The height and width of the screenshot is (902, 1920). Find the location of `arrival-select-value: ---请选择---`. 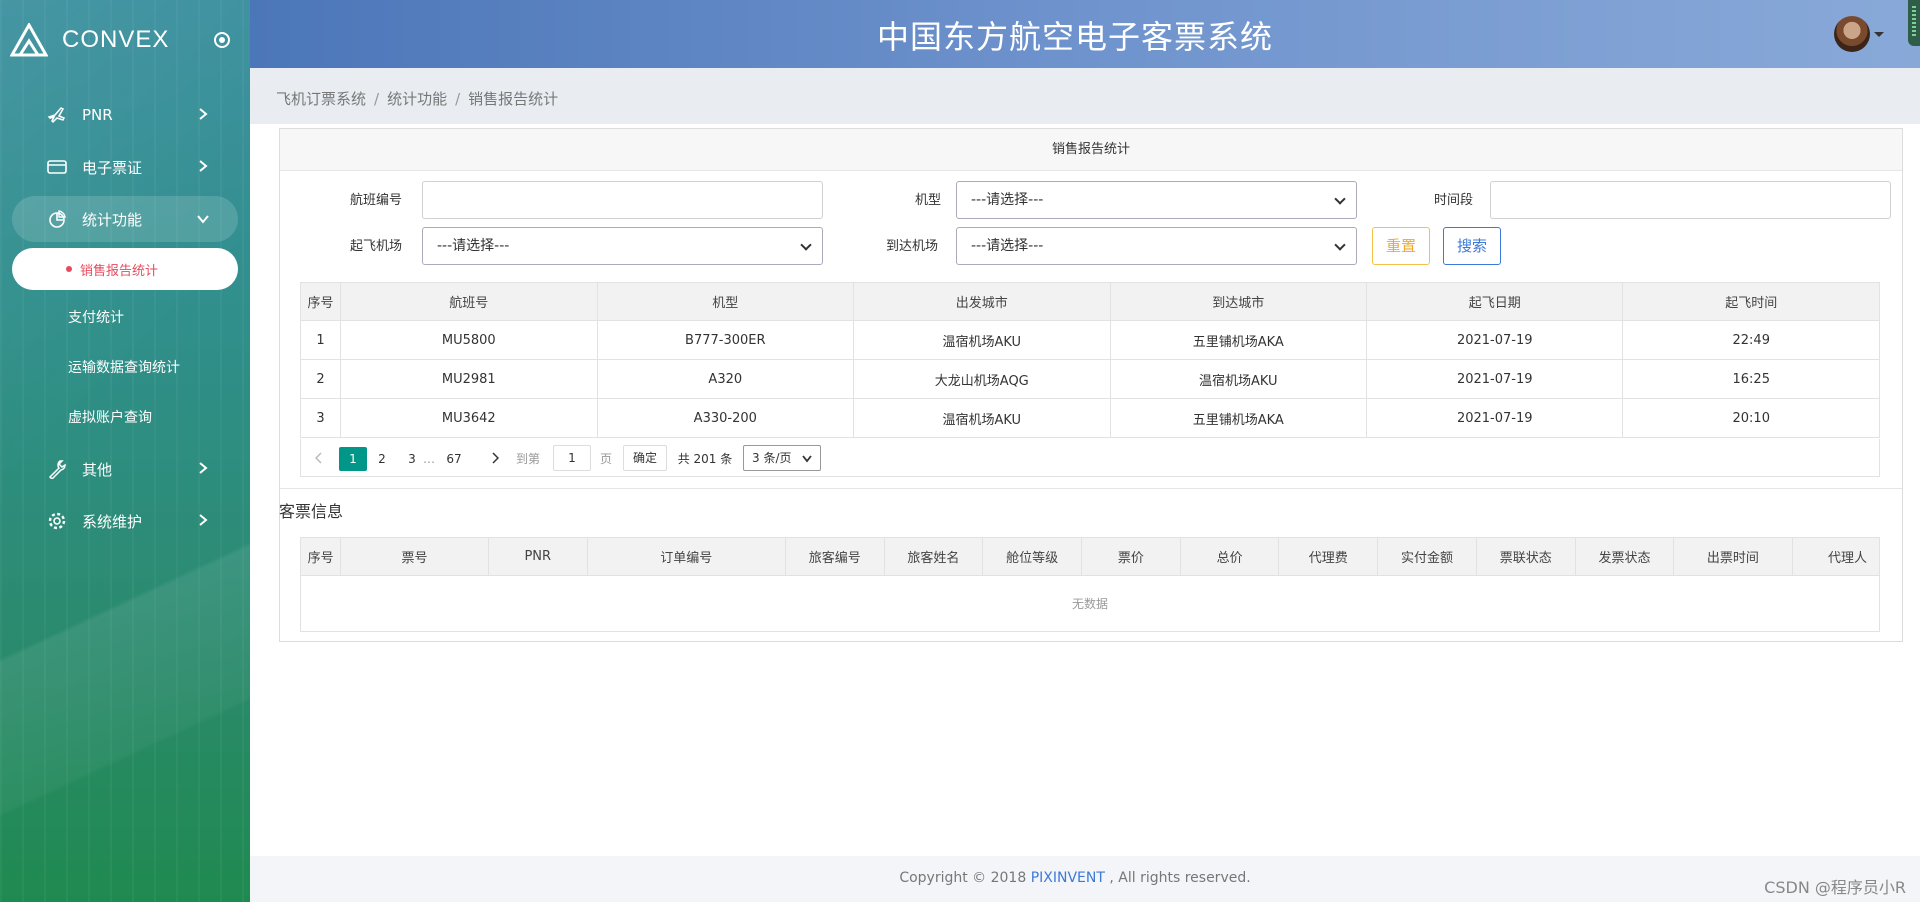

arrival-select-value: ---请选择--- is located at coordinates (1007, 246).